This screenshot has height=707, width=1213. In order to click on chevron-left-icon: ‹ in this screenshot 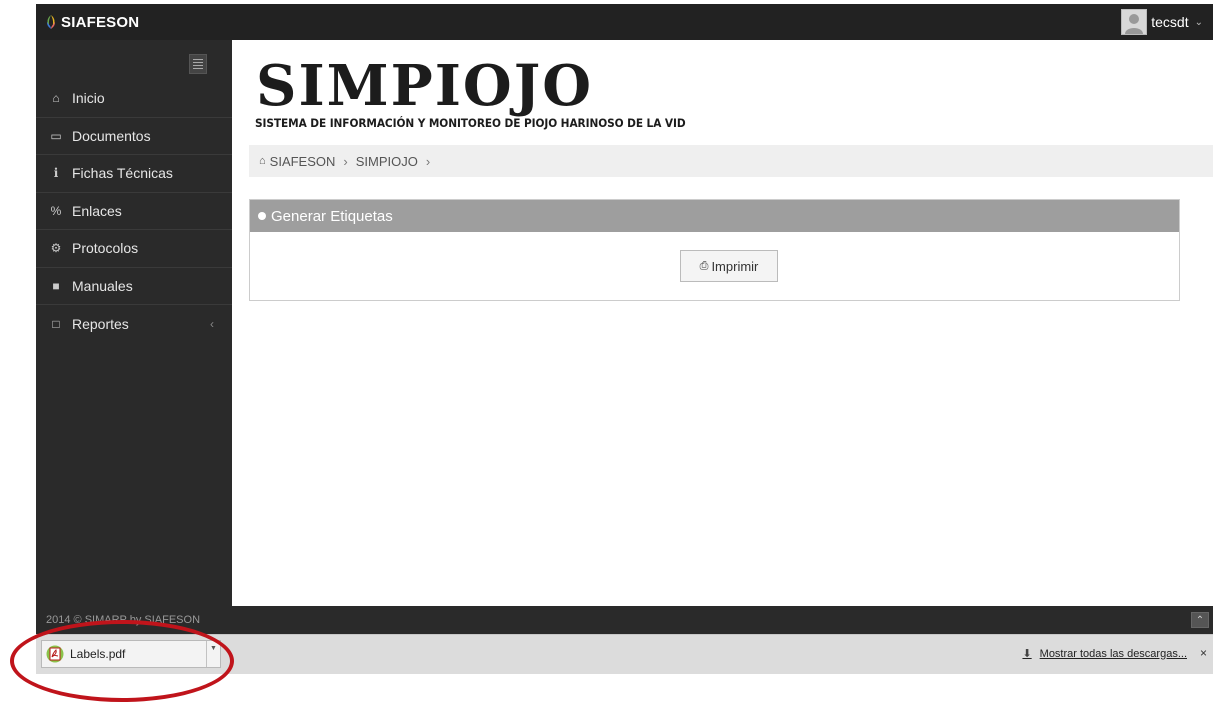, I will do `click(212, 323)`.